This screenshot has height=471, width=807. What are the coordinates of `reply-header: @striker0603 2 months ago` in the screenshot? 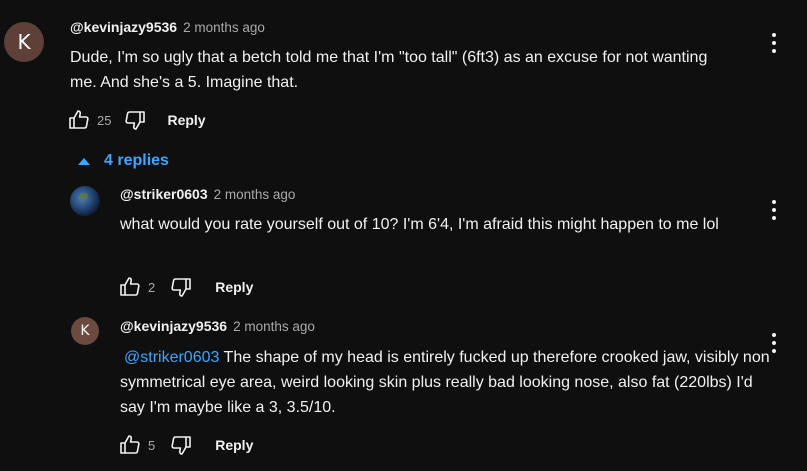 It's located at (207, 194).